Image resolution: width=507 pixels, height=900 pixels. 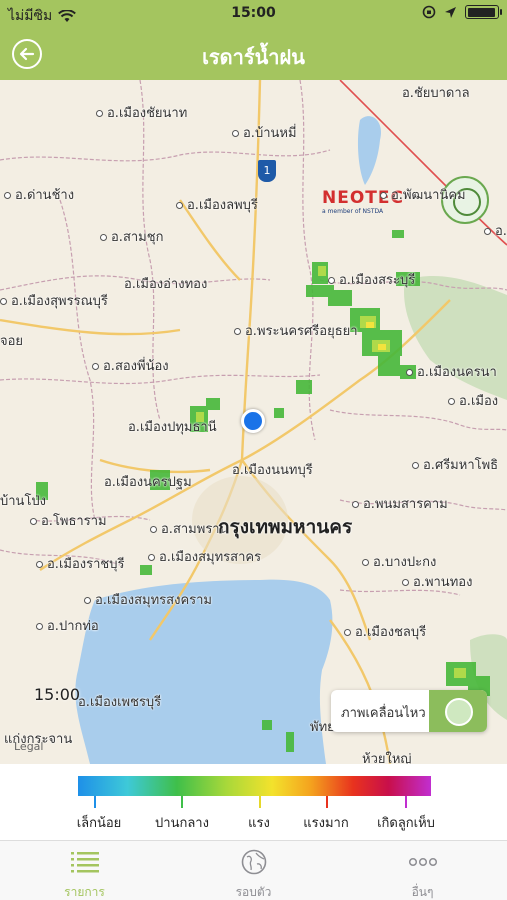 I want to click on tab-nearby: รอบตัว, so click(x=253, y=870).